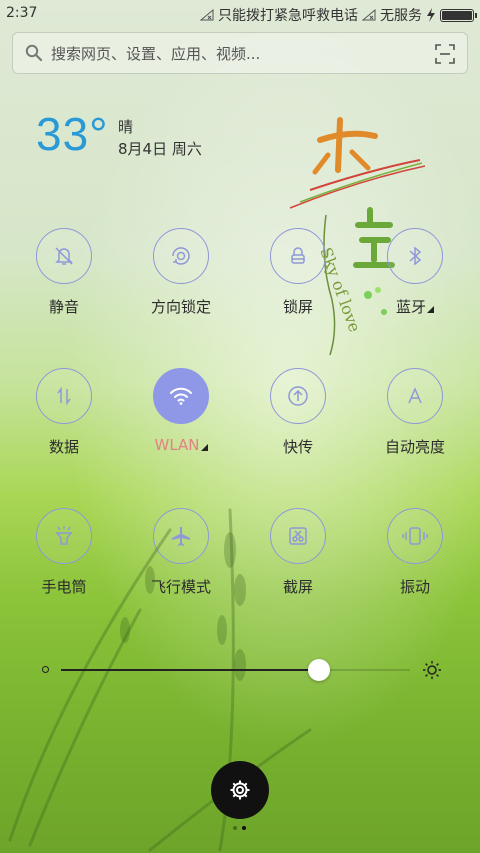 This screenshot has height=853, width=480. Describe the element at coordinates (207, 15) in the screenshot. I see `no-signal-icon` at that location.